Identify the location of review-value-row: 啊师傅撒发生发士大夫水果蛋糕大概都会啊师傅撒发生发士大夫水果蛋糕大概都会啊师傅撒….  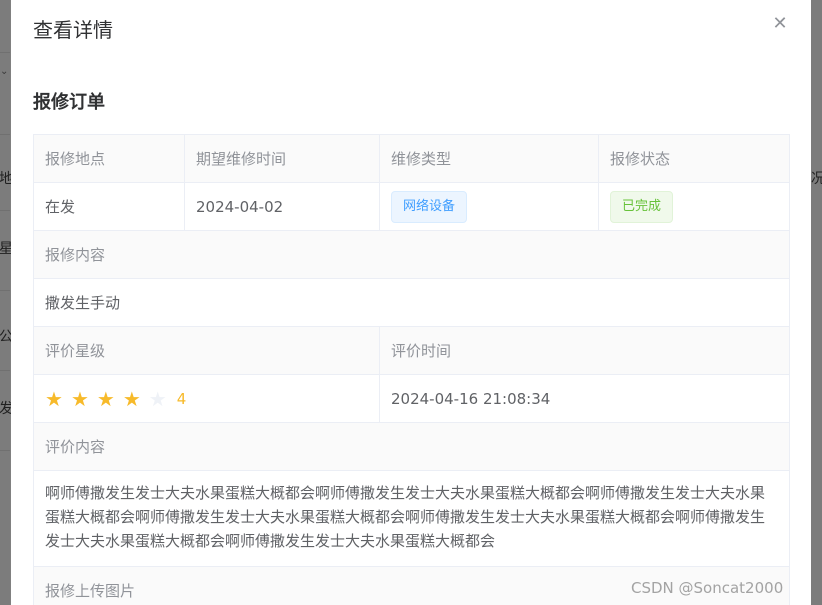
(412, 519).